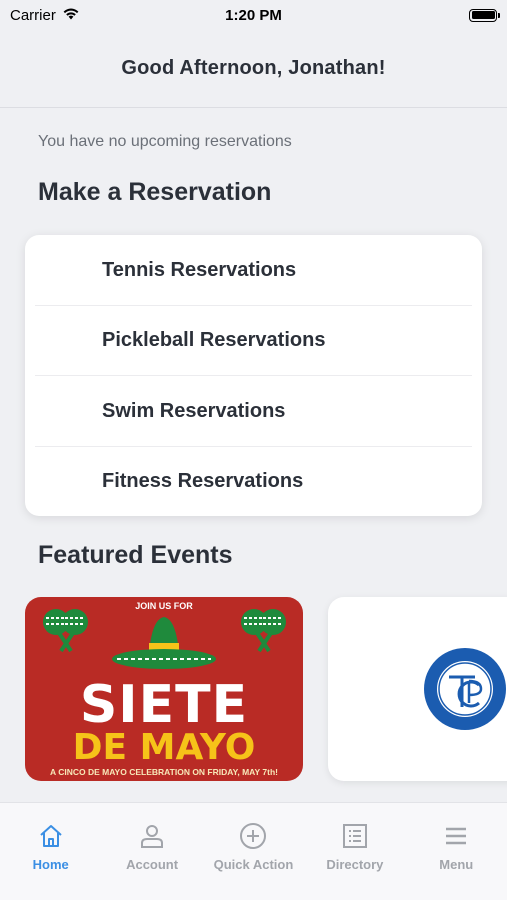  I want to click on swim-reservations-item: Swim Reservations, so click(253, 411).